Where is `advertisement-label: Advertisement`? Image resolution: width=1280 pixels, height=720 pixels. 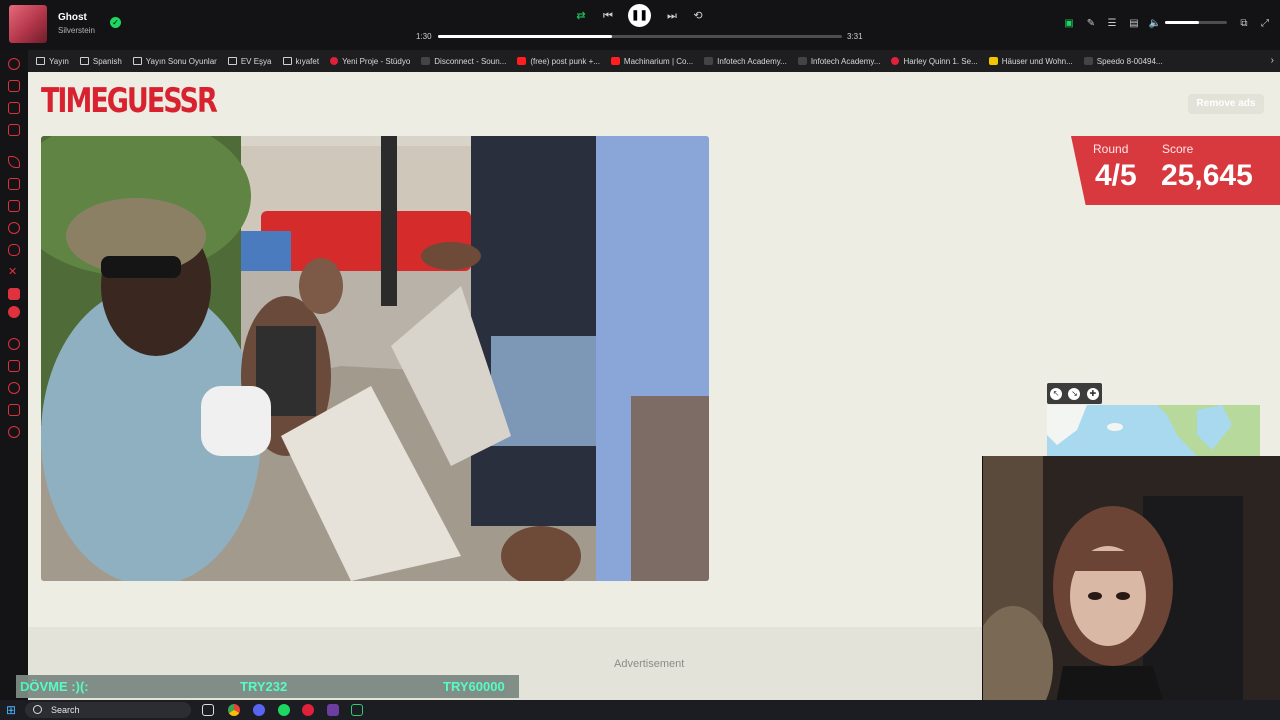 advertisement-label: Advertisement is located at coordinates (649, 664).